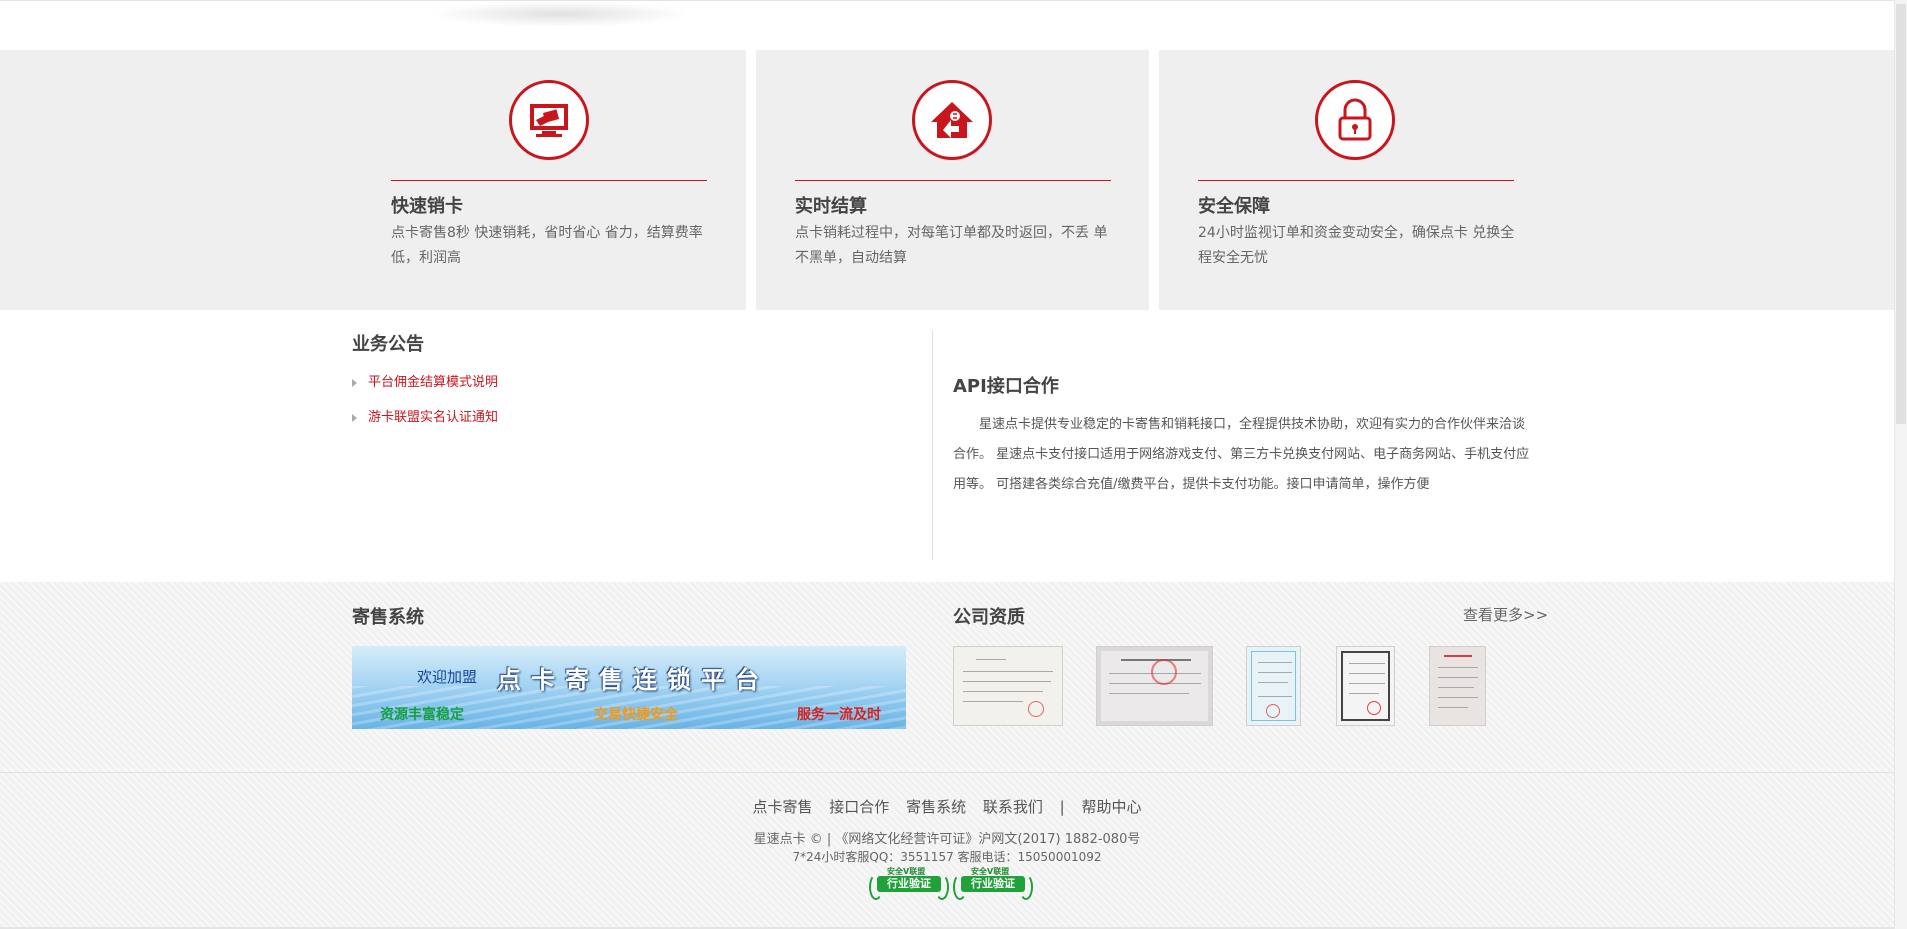 The height and width of the screenshot is (929, 1907). What do you see at coordinates (947, 839) in the screenshot?
I see `footer-copyright: 星速点卡 © | 《网络文化经营许可证》沪网文(2017) 1882-080号` at bounding box center [947, 839].